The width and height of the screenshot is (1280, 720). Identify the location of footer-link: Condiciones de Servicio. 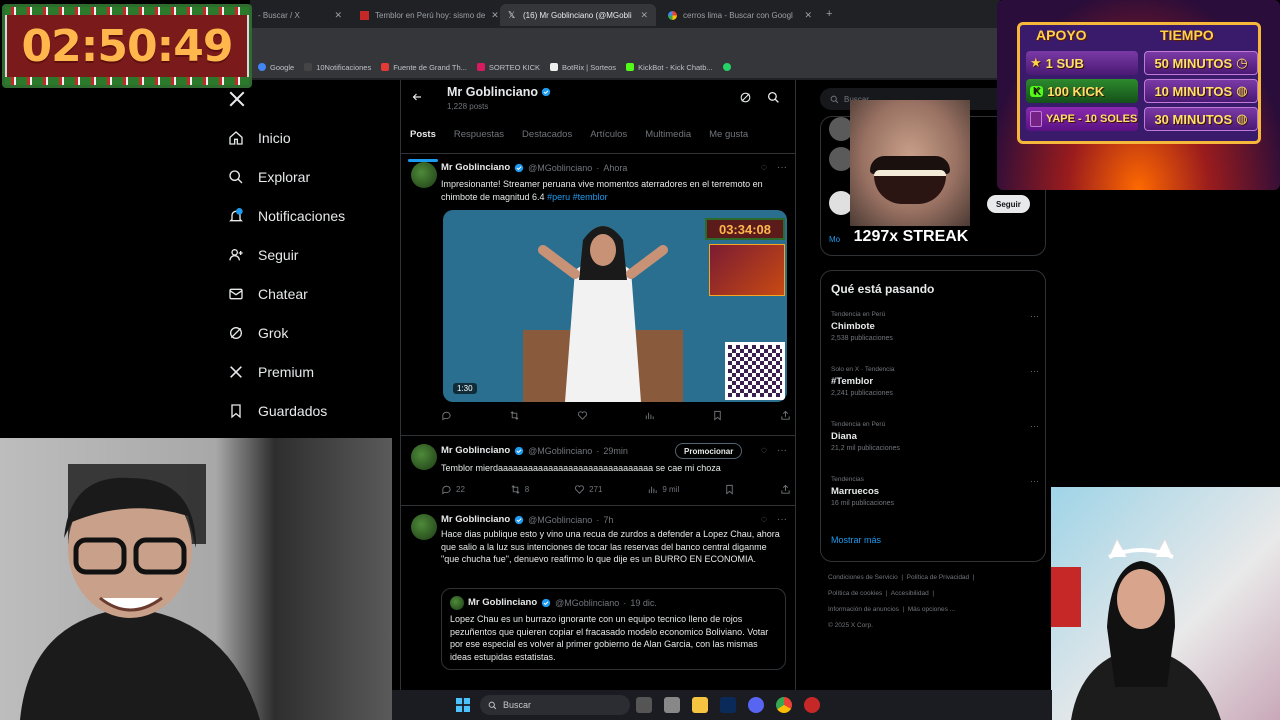
(863, 577).